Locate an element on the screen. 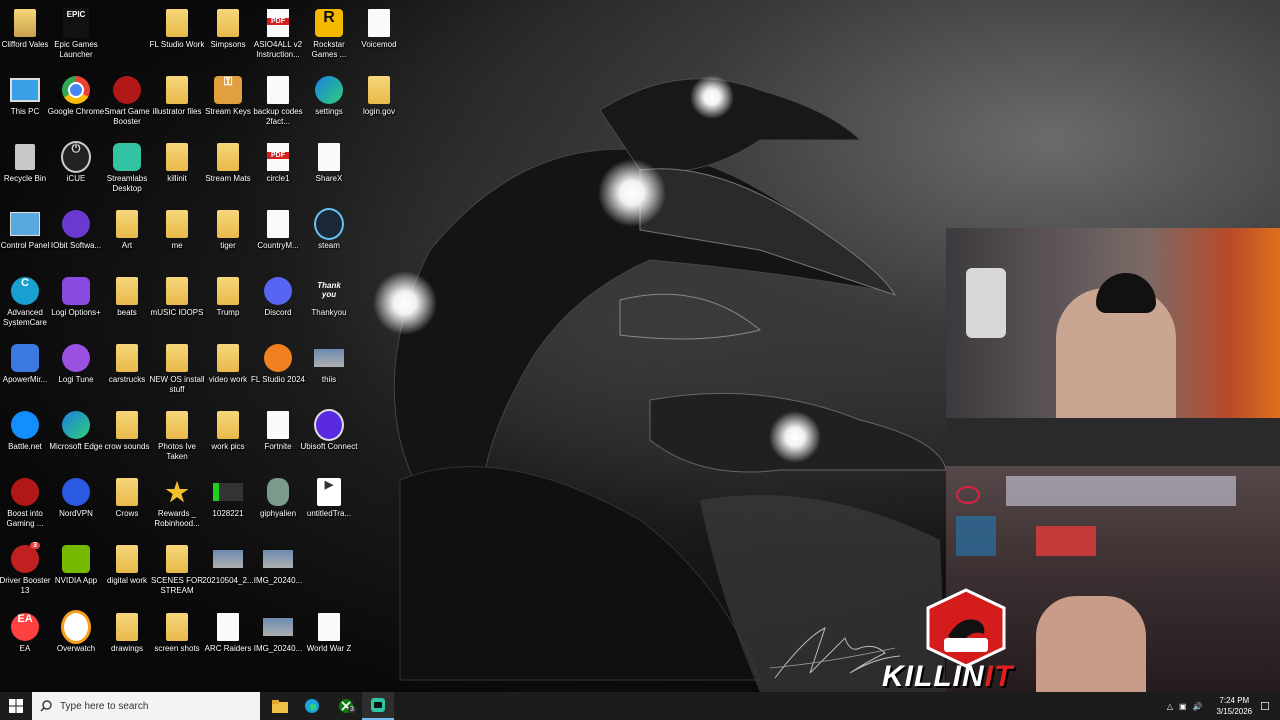 This screenshot has width=1280, height=720. desktop-icon: Art is located at coordinates (127, 230).